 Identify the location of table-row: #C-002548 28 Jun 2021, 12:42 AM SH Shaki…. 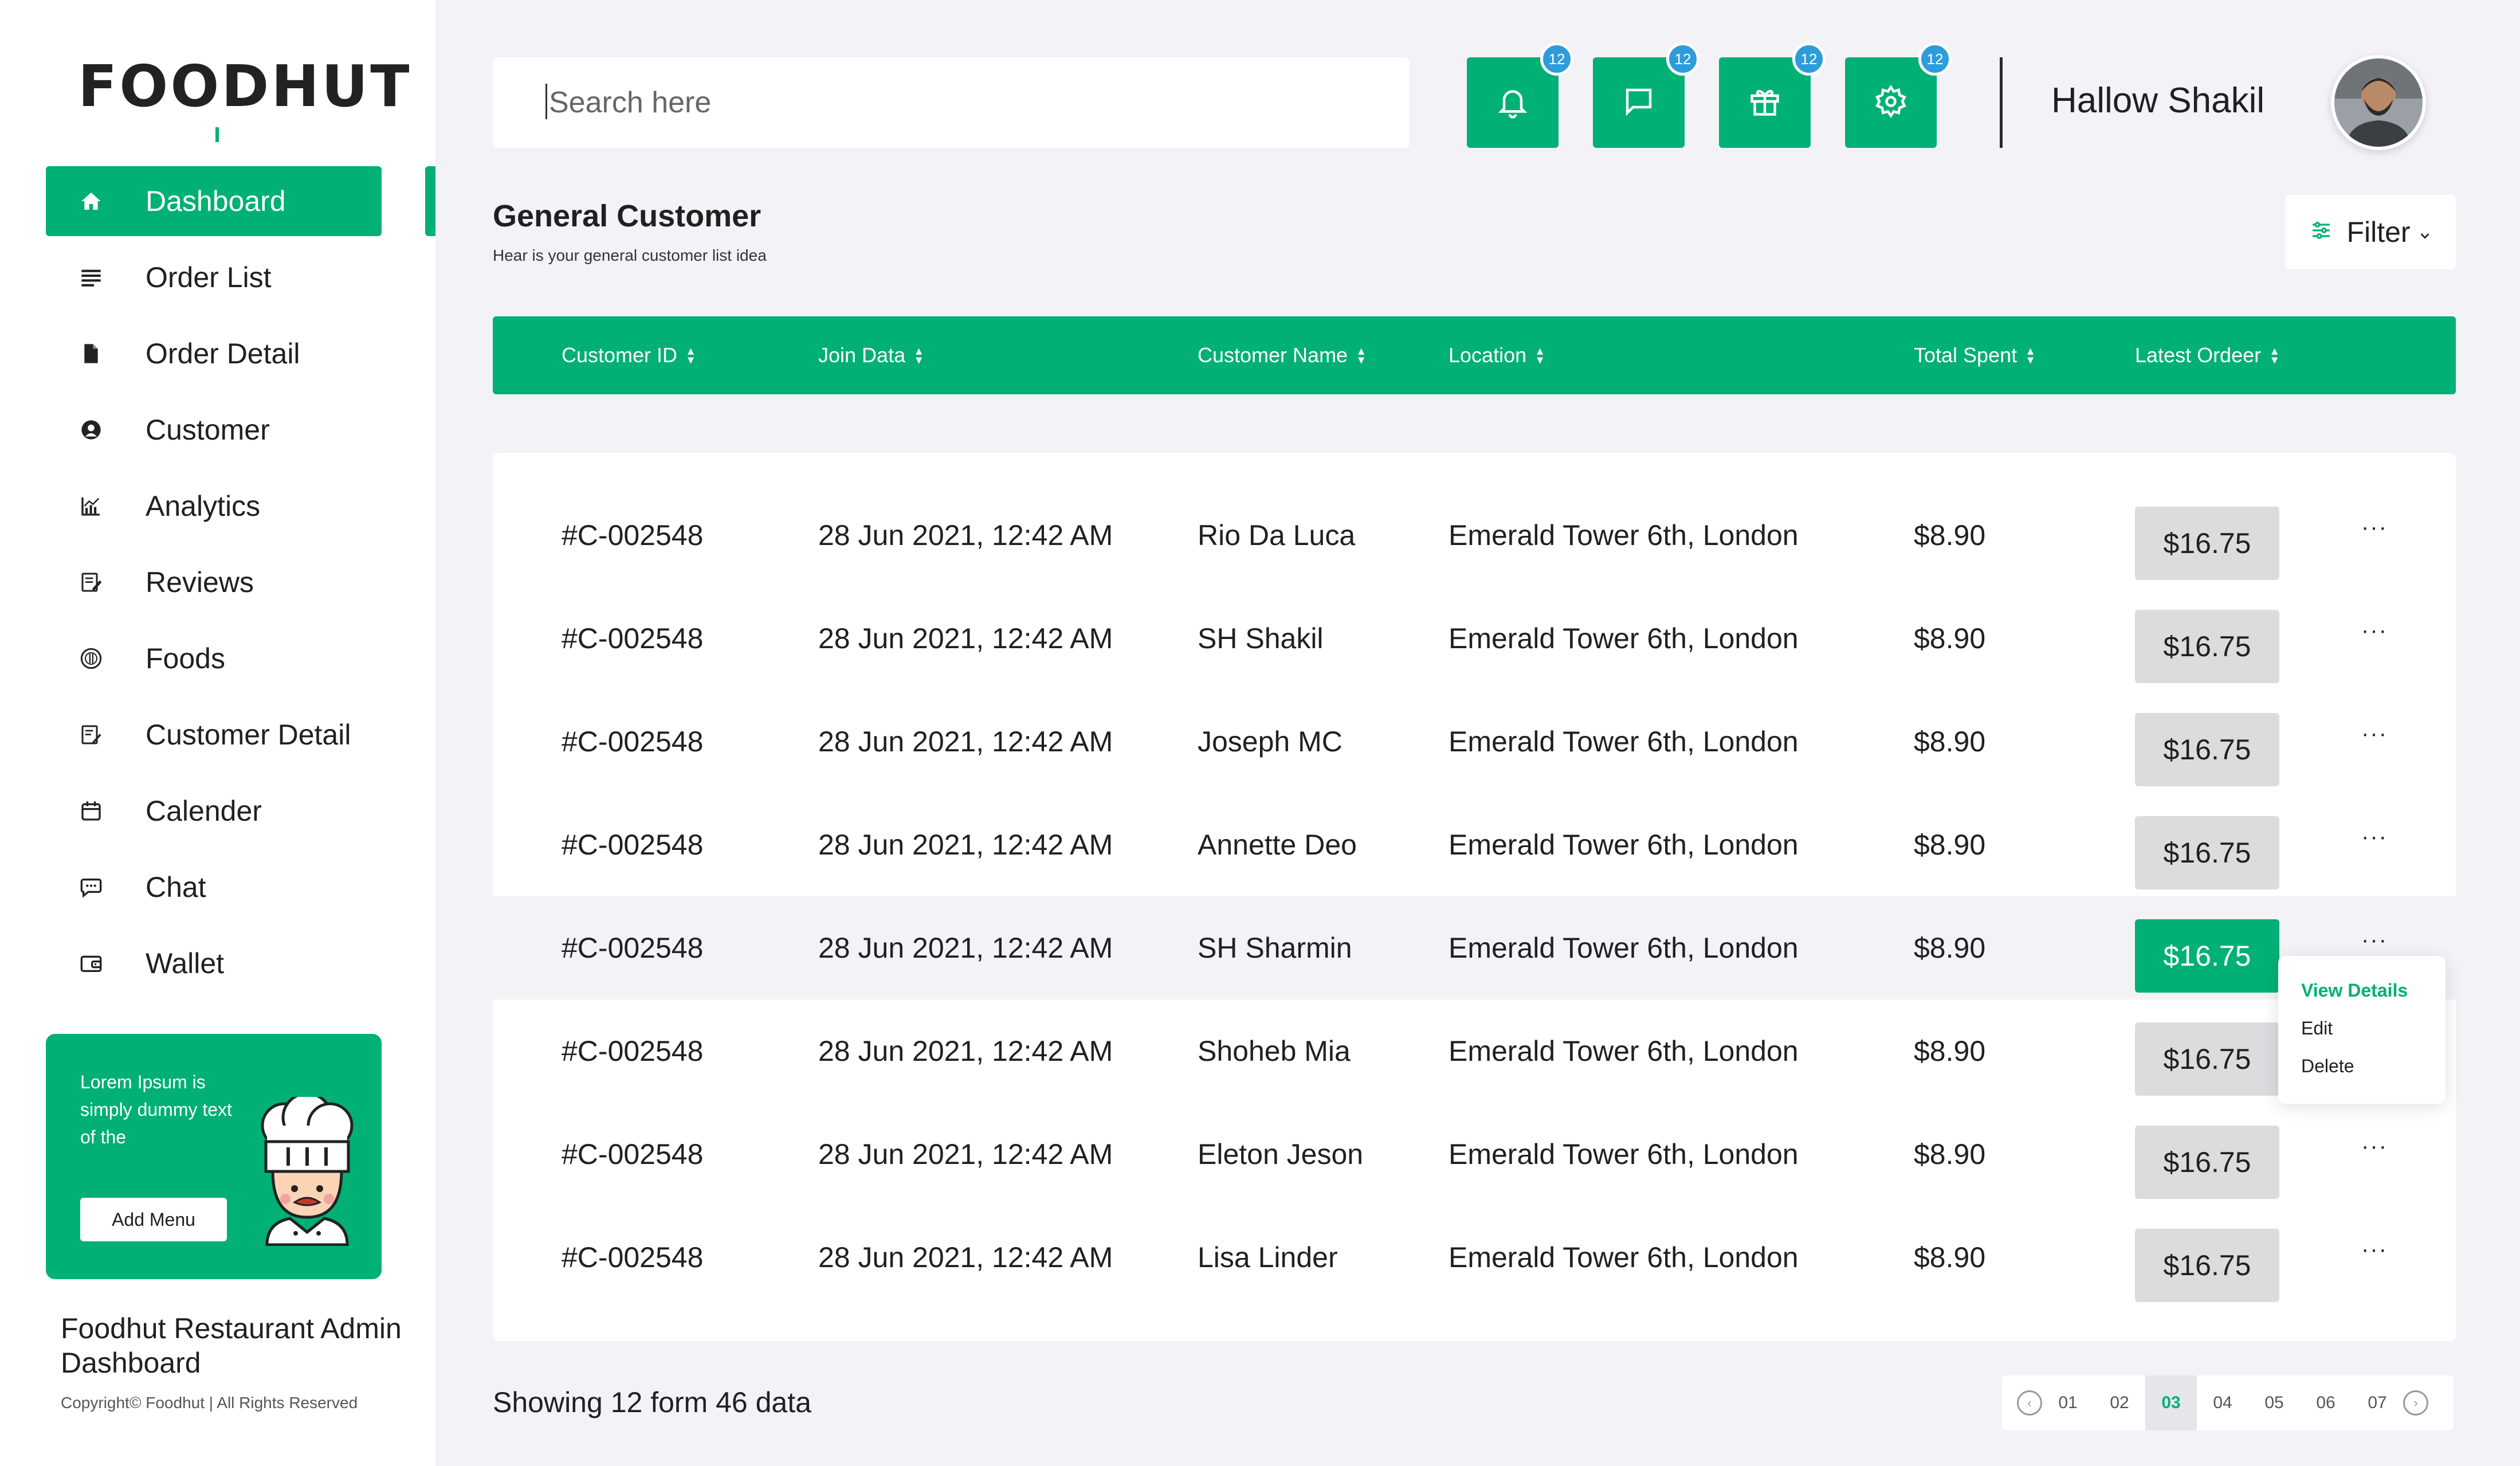
(1474, 639).